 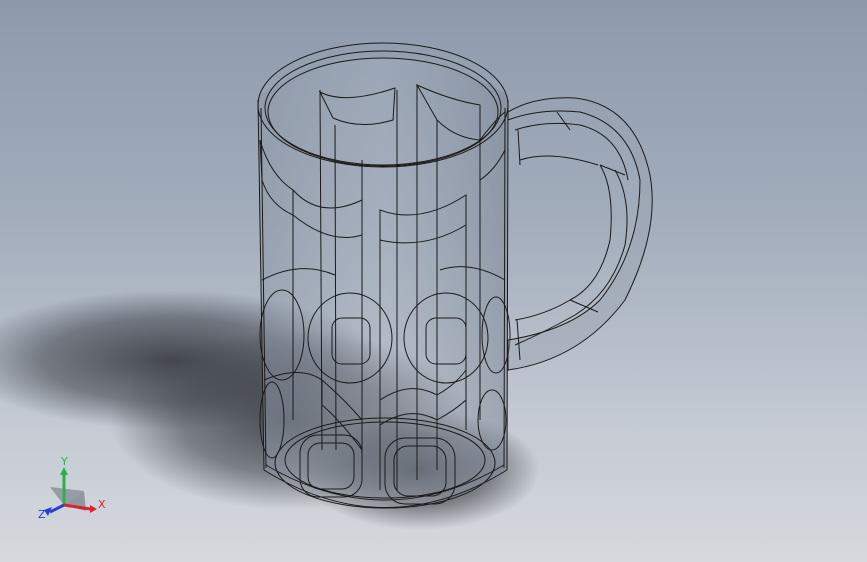 What do you see at coordinates (80, 508) in the screenshot?
I see `x-axis-arrow` at bounding box center [80, 508].